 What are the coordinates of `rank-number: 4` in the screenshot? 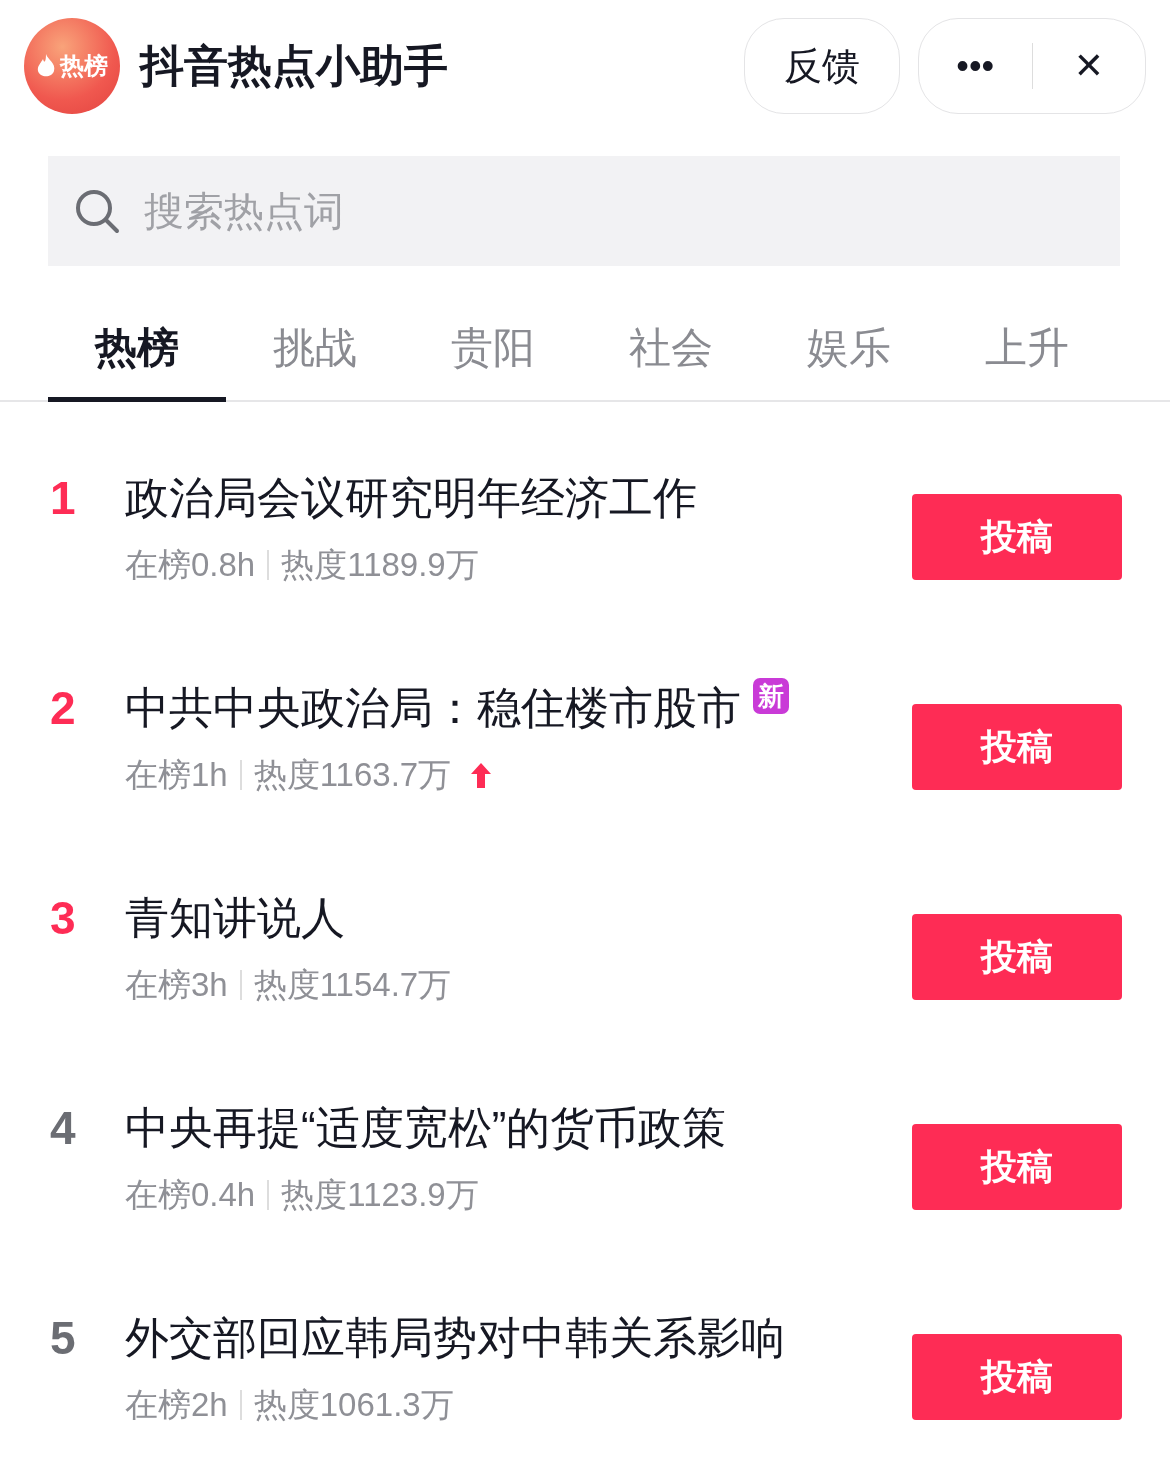 It's located at (63, 1128).